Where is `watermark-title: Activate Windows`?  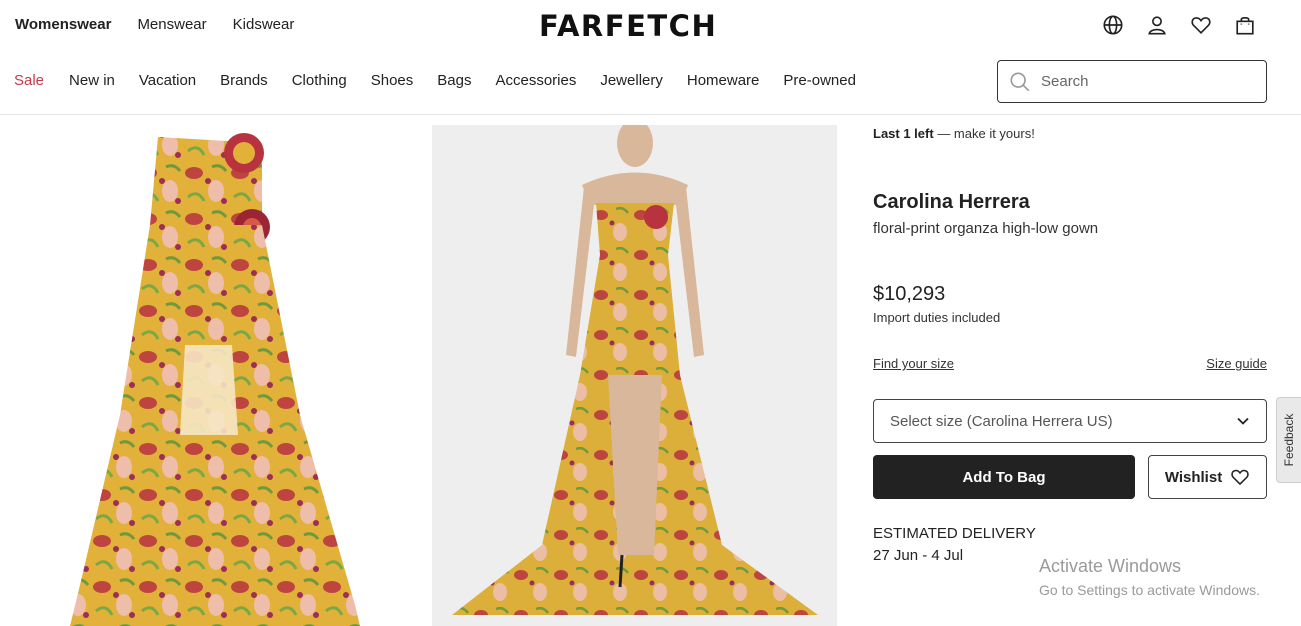
watermark-title: Activate Windows is located at coordinates (1110, 566).